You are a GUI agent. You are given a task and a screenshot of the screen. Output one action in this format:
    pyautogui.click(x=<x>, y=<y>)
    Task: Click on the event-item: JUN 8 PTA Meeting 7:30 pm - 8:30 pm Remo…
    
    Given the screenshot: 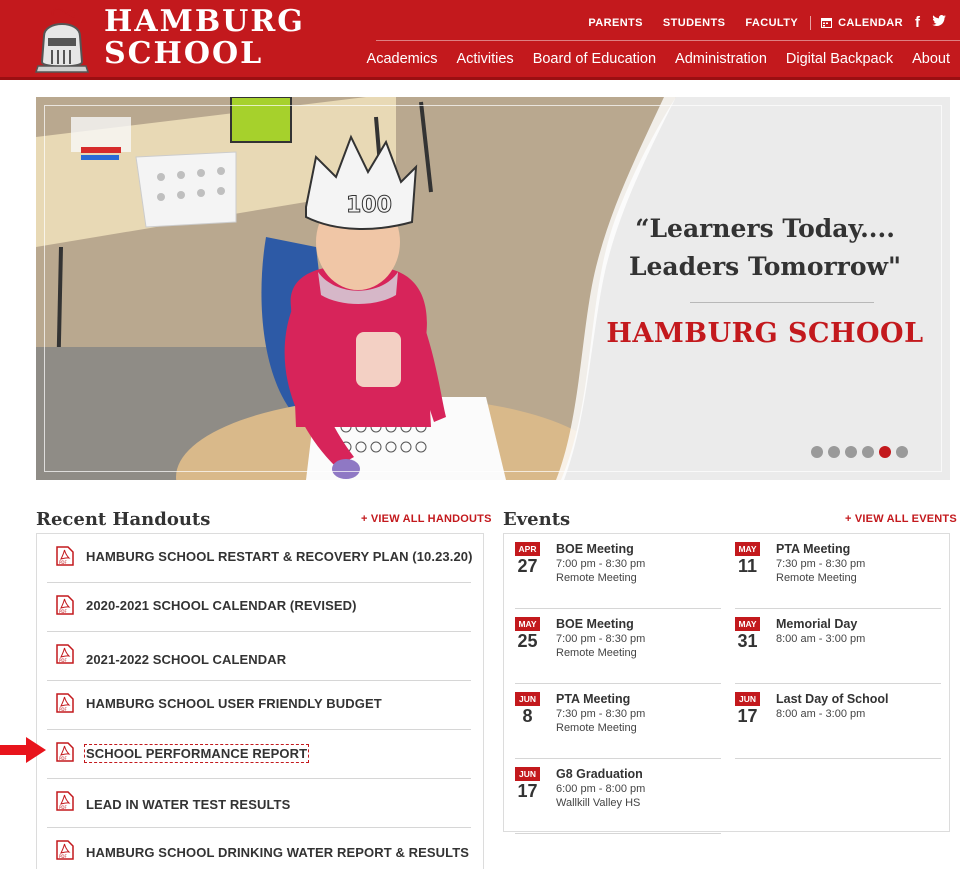 What is the action you would take?
    pyautogui.click(x=618, y=721)
    